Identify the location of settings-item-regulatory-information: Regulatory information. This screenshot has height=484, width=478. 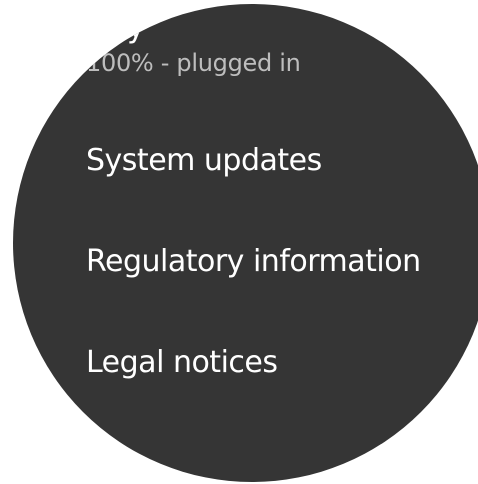
(253, 262).